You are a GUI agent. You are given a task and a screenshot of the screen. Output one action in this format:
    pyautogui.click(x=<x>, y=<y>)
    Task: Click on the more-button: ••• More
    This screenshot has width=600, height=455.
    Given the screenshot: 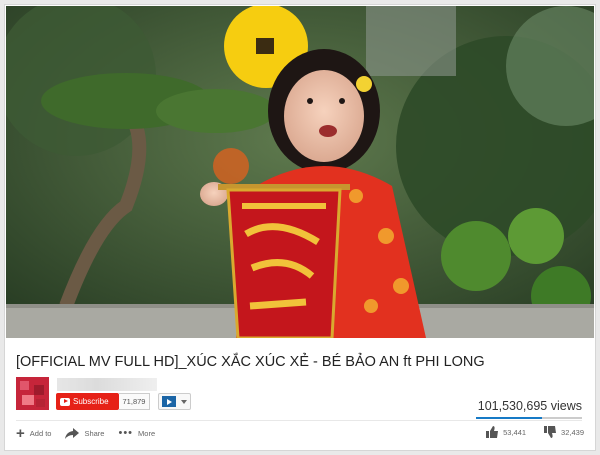 What is the action you would take?
    pyautogui.click(x=136, y=433)
    